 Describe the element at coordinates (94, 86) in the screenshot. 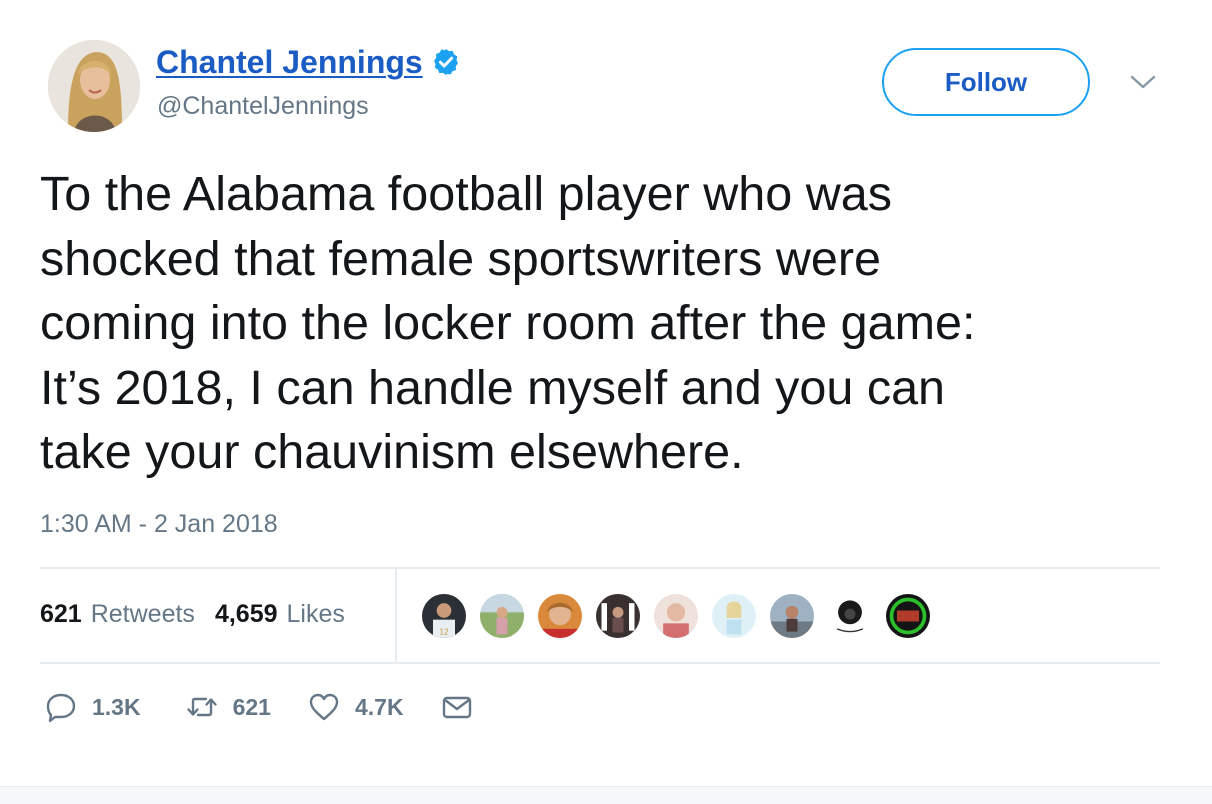

I see `avatar` at that location.